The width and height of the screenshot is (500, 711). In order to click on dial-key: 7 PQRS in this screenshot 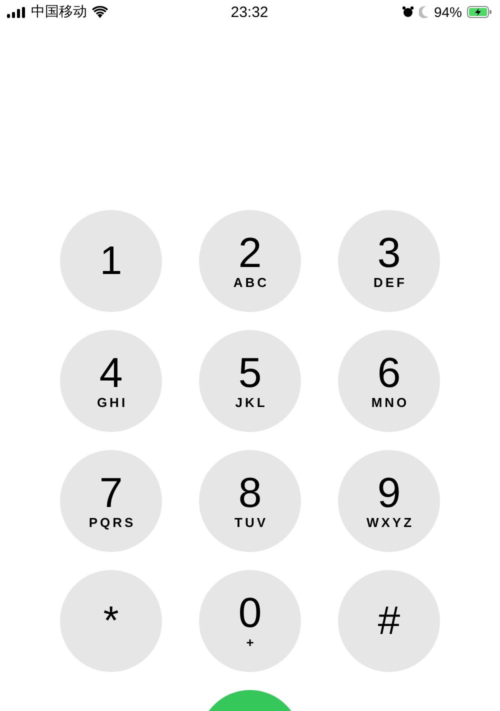, I will do `click(111, 501)`.